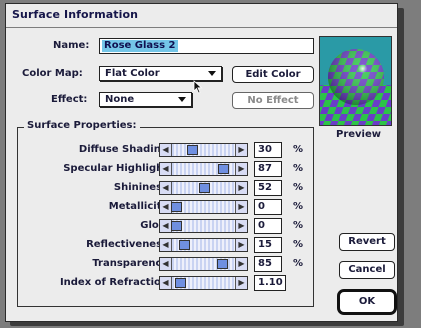 This screenshot has width=421, height=328. I want to click on property-row-shininess: Shininess ◀ ▶ 52 %, so click(165, 188).